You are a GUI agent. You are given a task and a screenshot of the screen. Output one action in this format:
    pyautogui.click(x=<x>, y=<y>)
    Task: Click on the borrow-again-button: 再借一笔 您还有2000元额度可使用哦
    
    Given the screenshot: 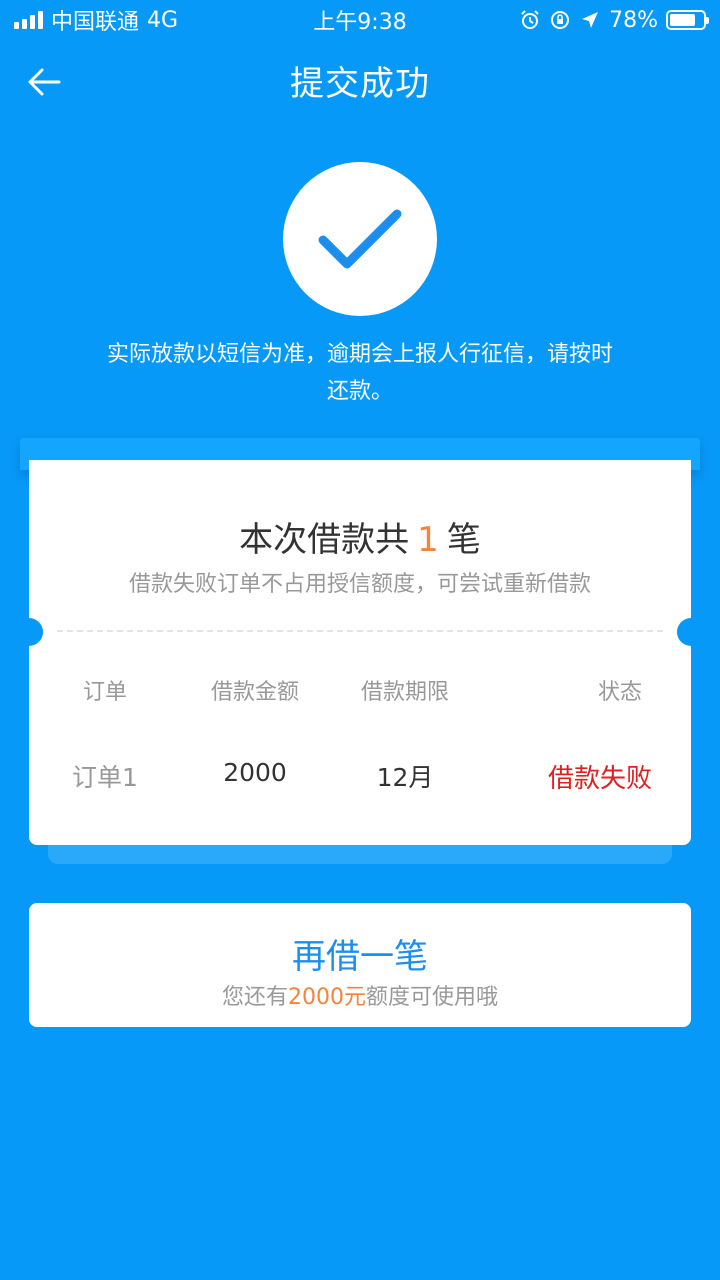 What is the action you would take?
    pyautogui.click(x=360, y=965)
    